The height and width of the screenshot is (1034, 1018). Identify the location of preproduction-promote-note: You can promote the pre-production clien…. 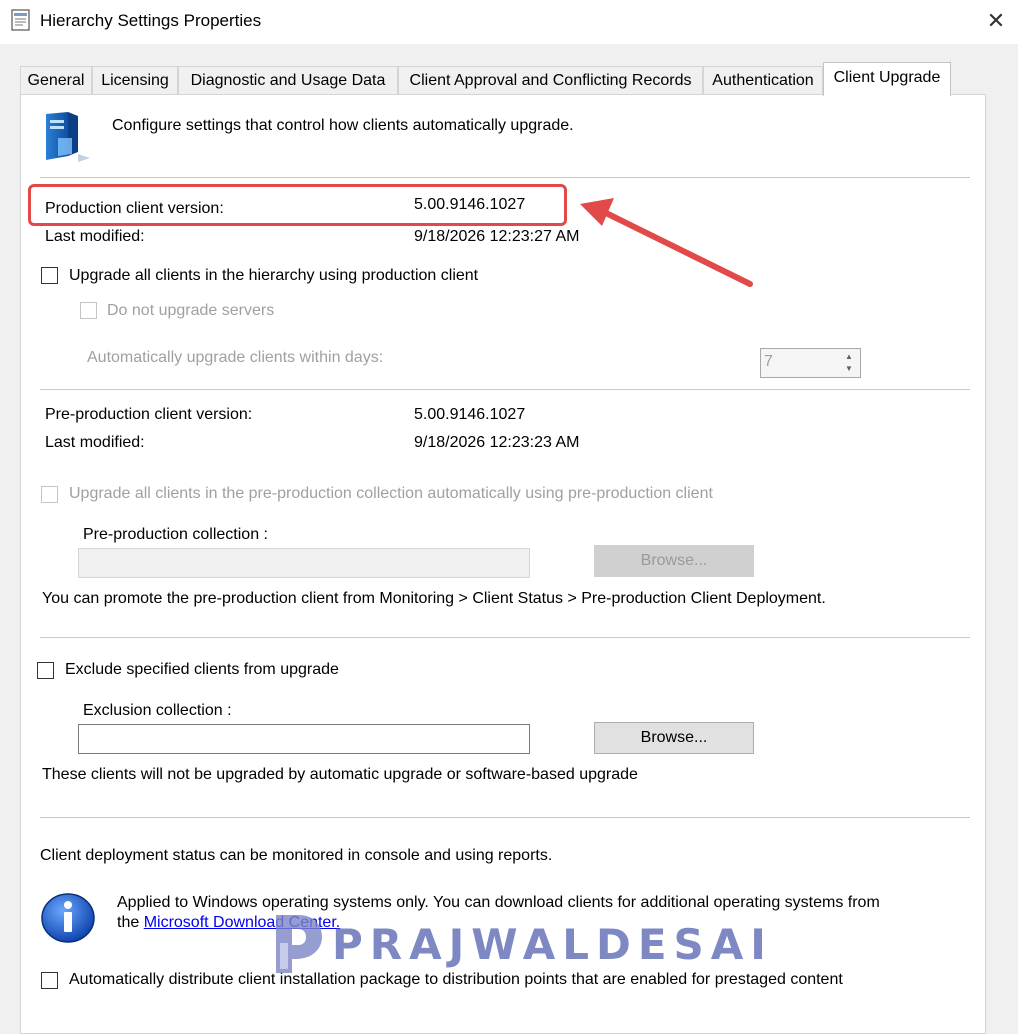
(434, 598).